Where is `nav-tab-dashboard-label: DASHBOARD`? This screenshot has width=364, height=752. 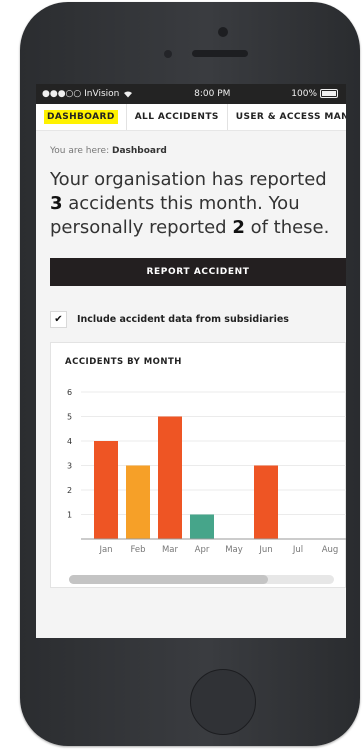
nav-tab-dashboard-label: DASHBOARD is located at coordinates (81, 117).